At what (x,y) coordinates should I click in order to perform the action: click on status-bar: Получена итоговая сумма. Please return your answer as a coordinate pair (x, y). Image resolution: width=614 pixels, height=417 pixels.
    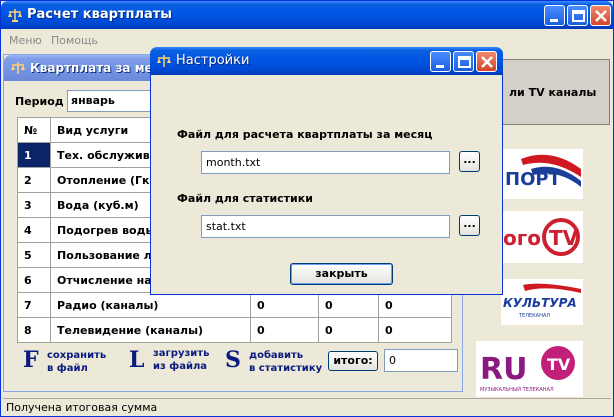
    Looking at the image, I should click on (307, 407).